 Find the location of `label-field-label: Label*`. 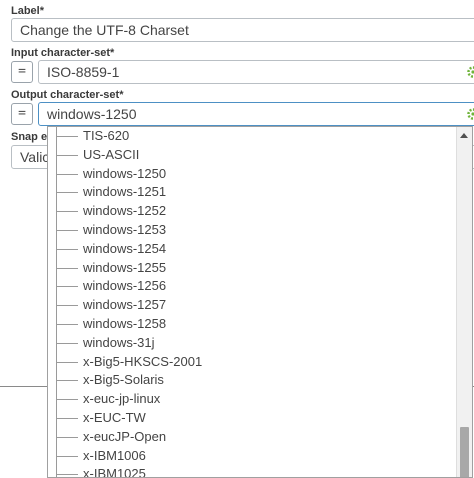

label-field-label: Label* is located at coordinates (28, 11).